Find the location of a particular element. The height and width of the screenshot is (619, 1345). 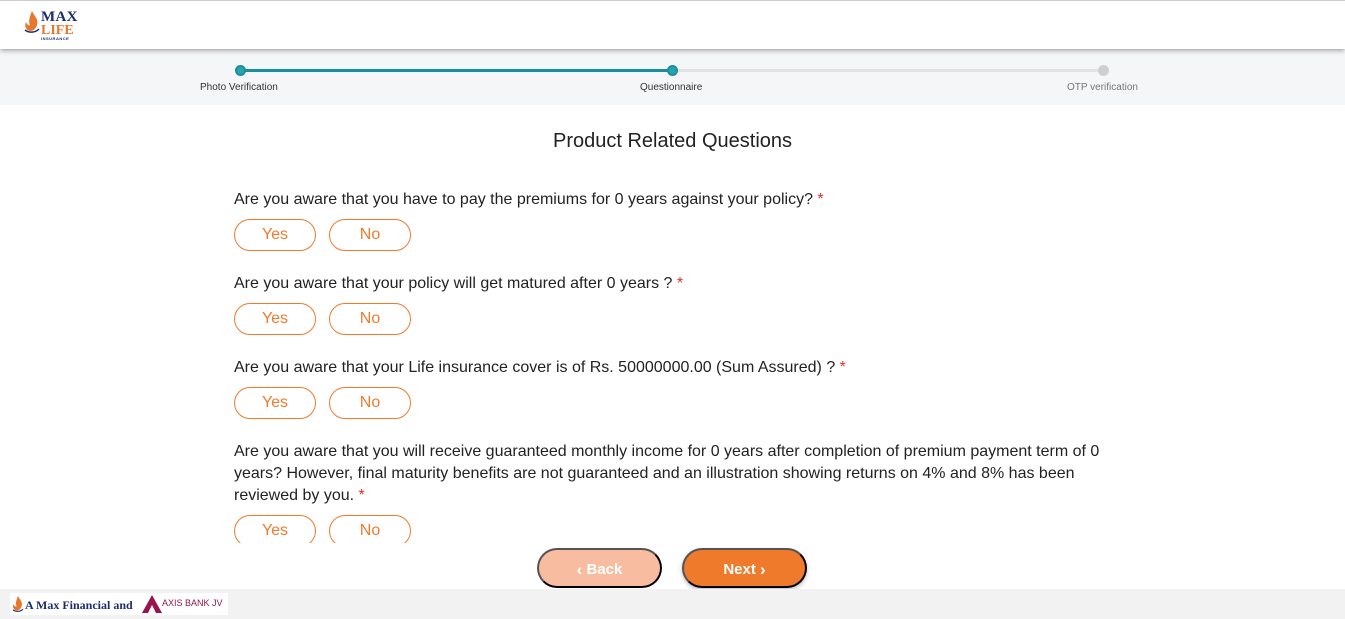

q1-no-button: No is located at coordinates (370, 235).